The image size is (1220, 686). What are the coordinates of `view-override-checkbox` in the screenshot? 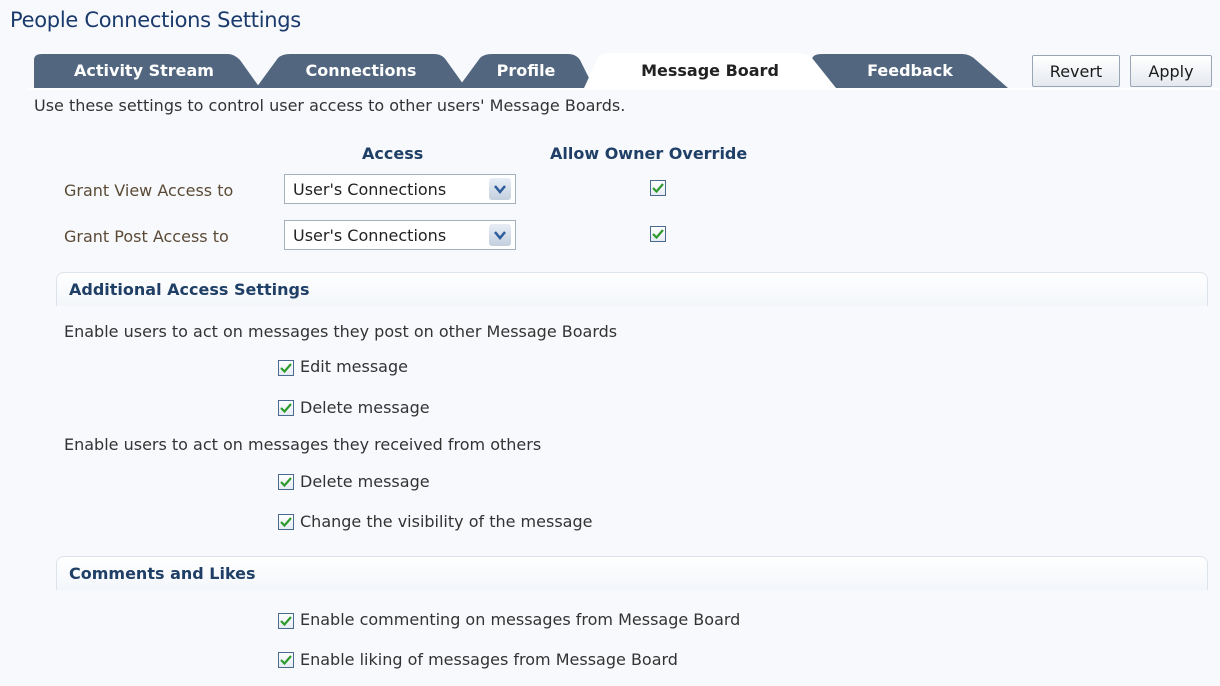 It's located at (658, 188).